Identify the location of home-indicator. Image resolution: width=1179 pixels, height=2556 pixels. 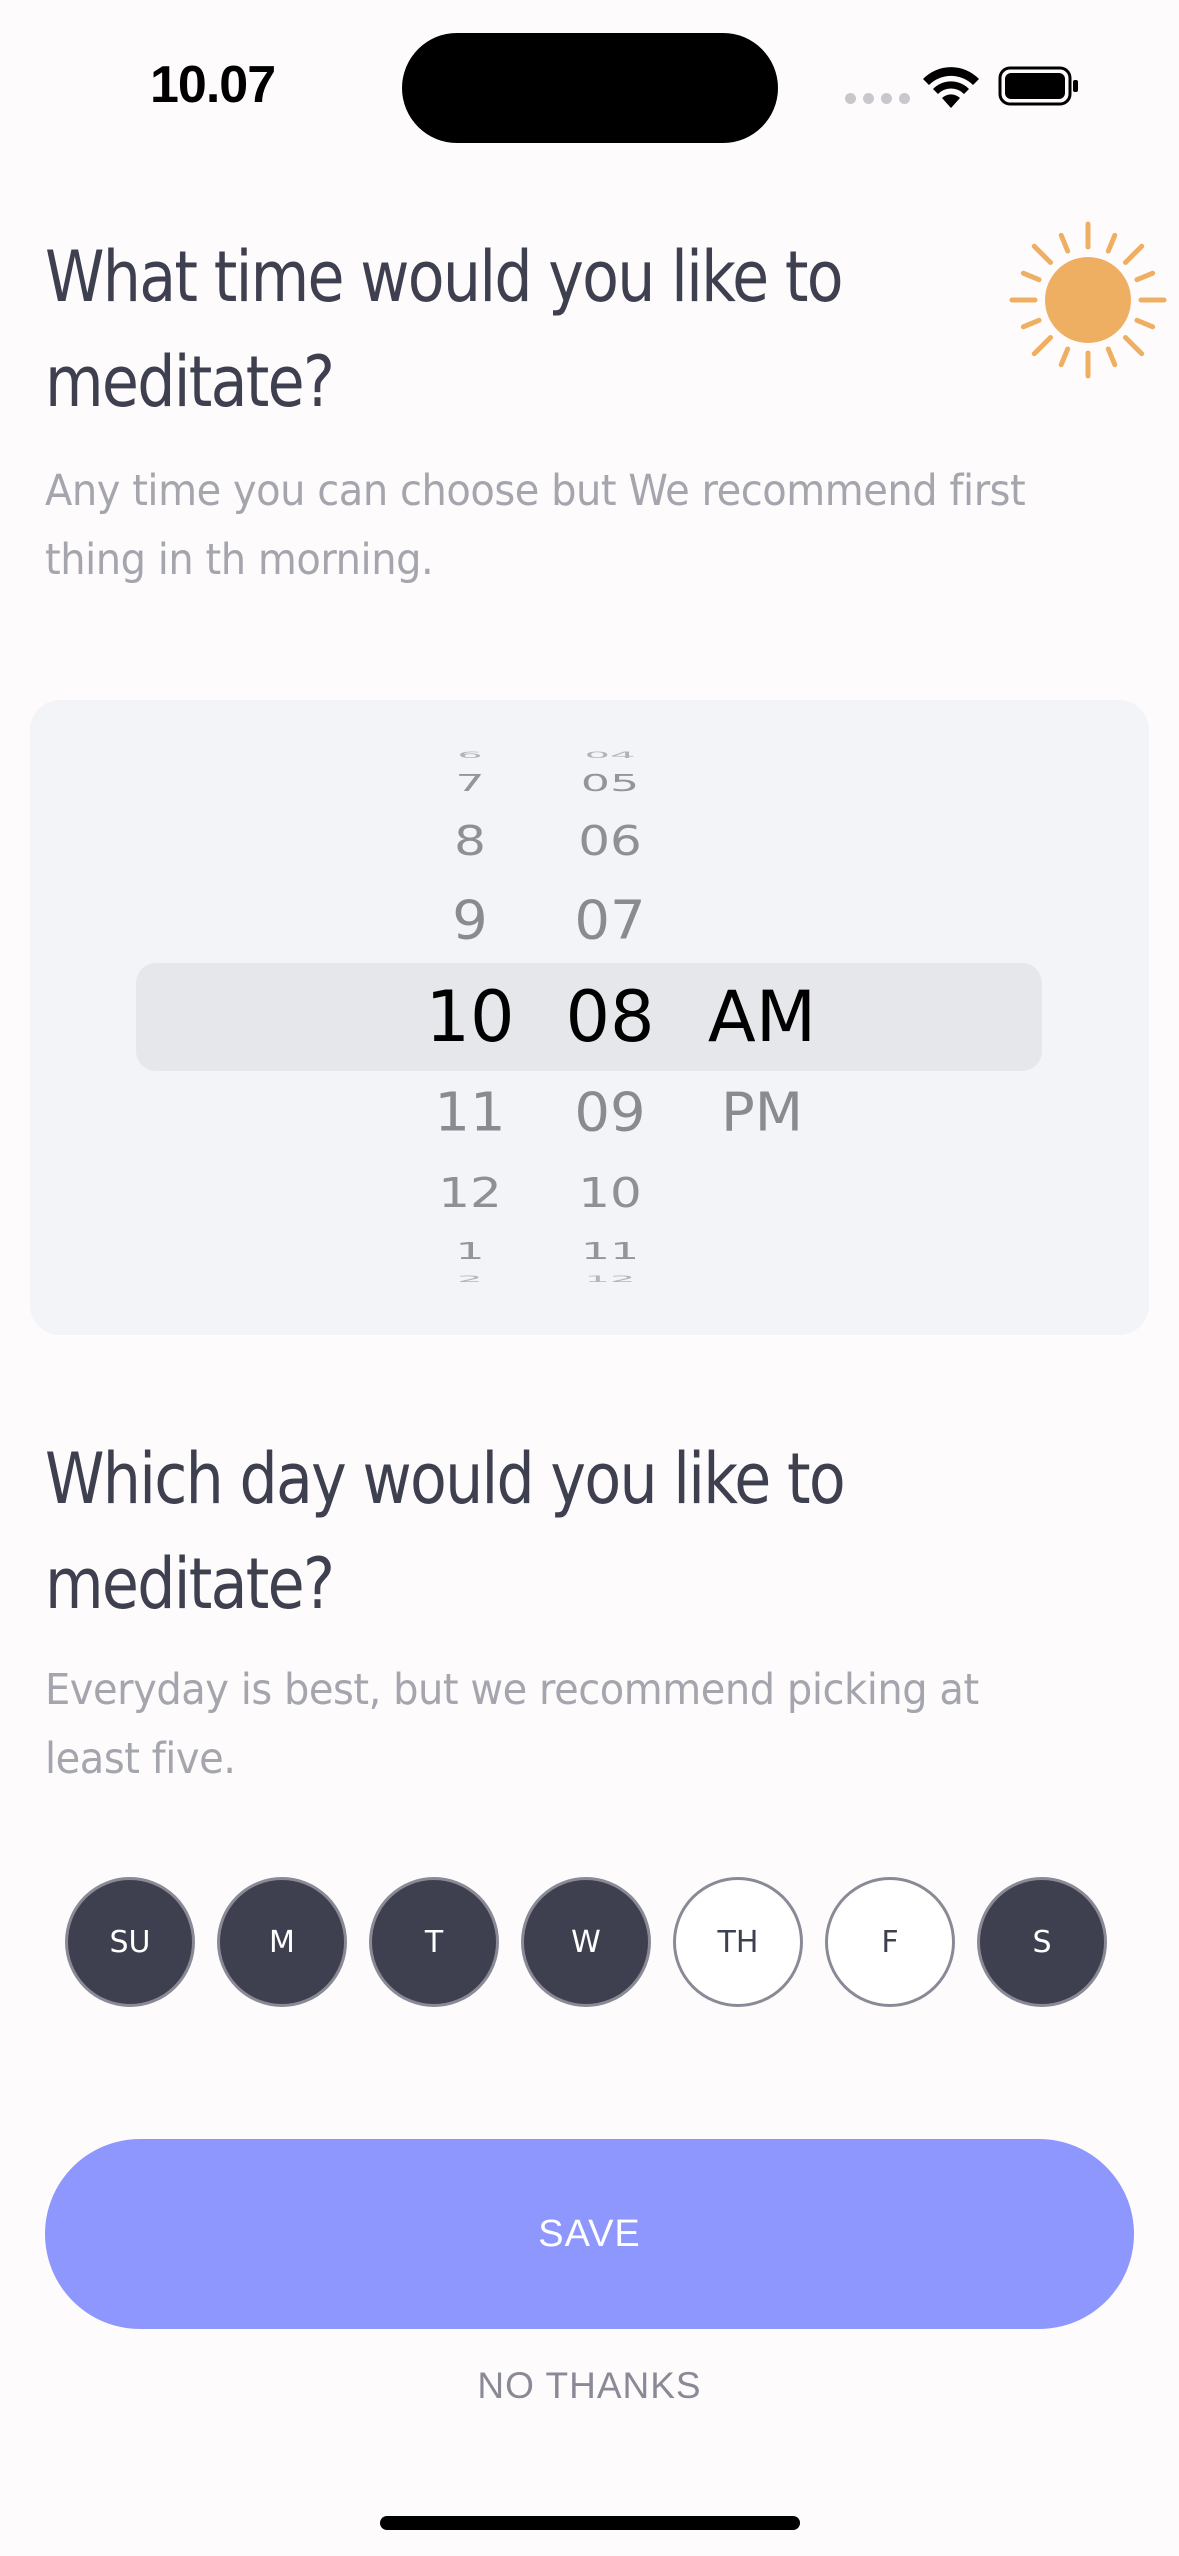
(590, 2523).